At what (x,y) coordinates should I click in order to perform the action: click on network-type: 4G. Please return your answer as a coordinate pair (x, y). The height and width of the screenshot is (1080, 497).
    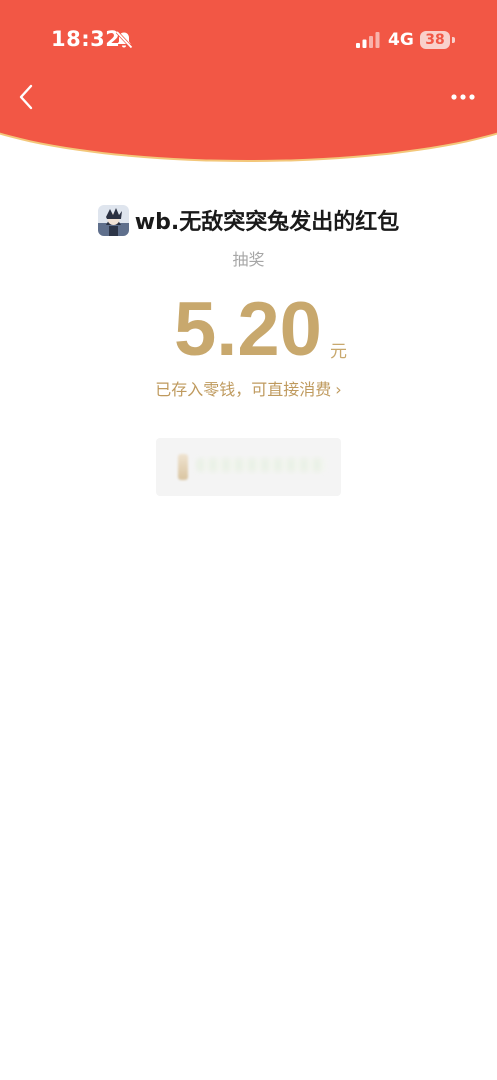
    Looking at the image, I should click on (401, 40).